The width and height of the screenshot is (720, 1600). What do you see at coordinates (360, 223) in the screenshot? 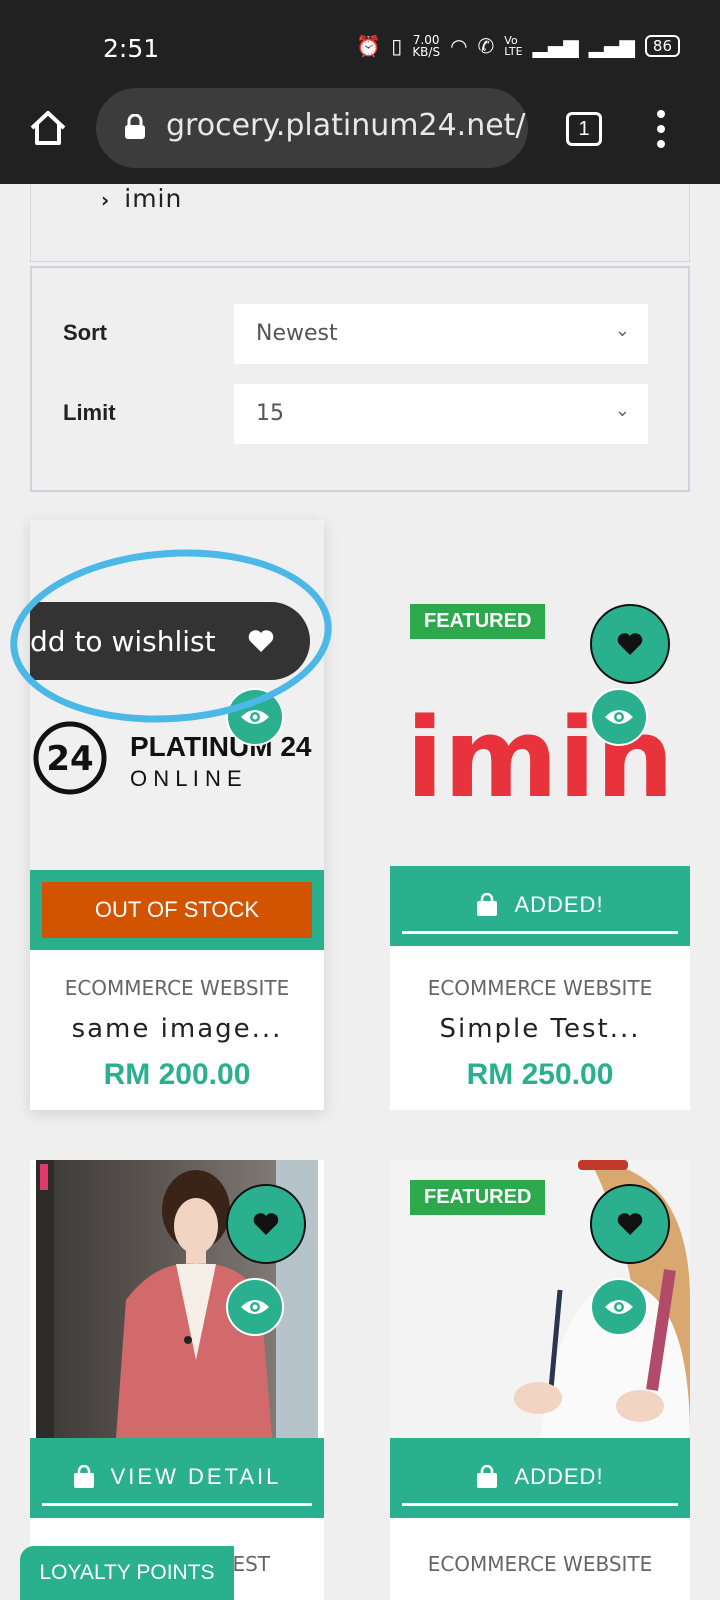
I see `category-list: › imin` at bounding box center [360, 223].